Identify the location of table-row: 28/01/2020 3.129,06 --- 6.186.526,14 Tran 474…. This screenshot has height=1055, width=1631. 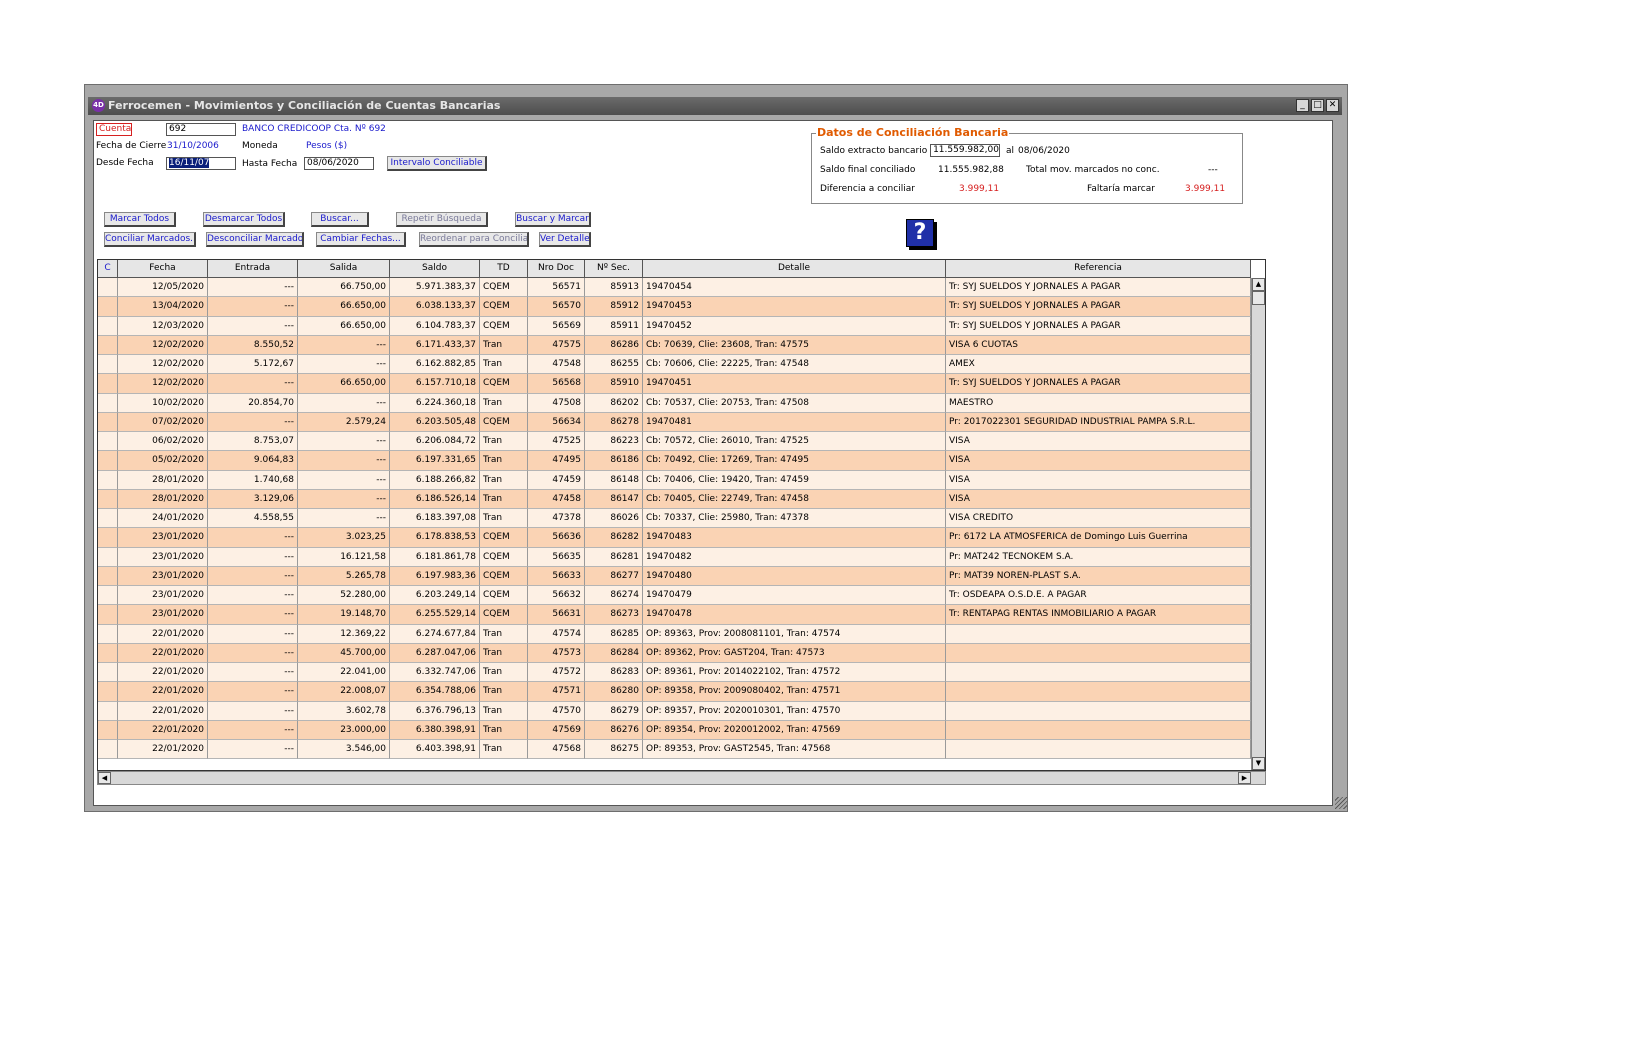
(674, 499).